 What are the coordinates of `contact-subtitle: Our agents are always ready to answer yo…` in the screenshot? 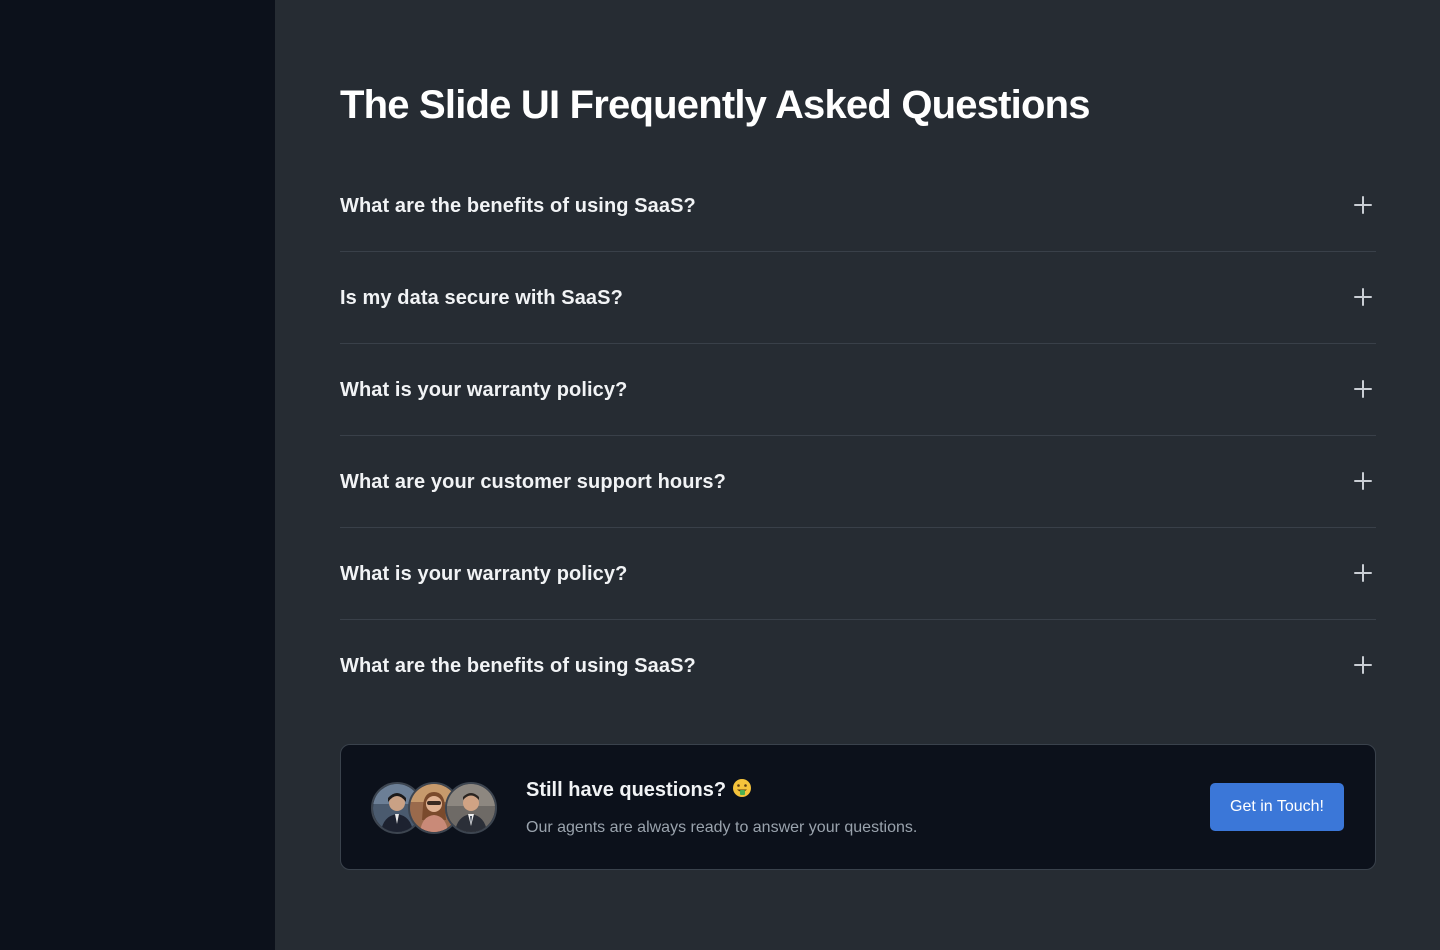 It's located at (722, 827).